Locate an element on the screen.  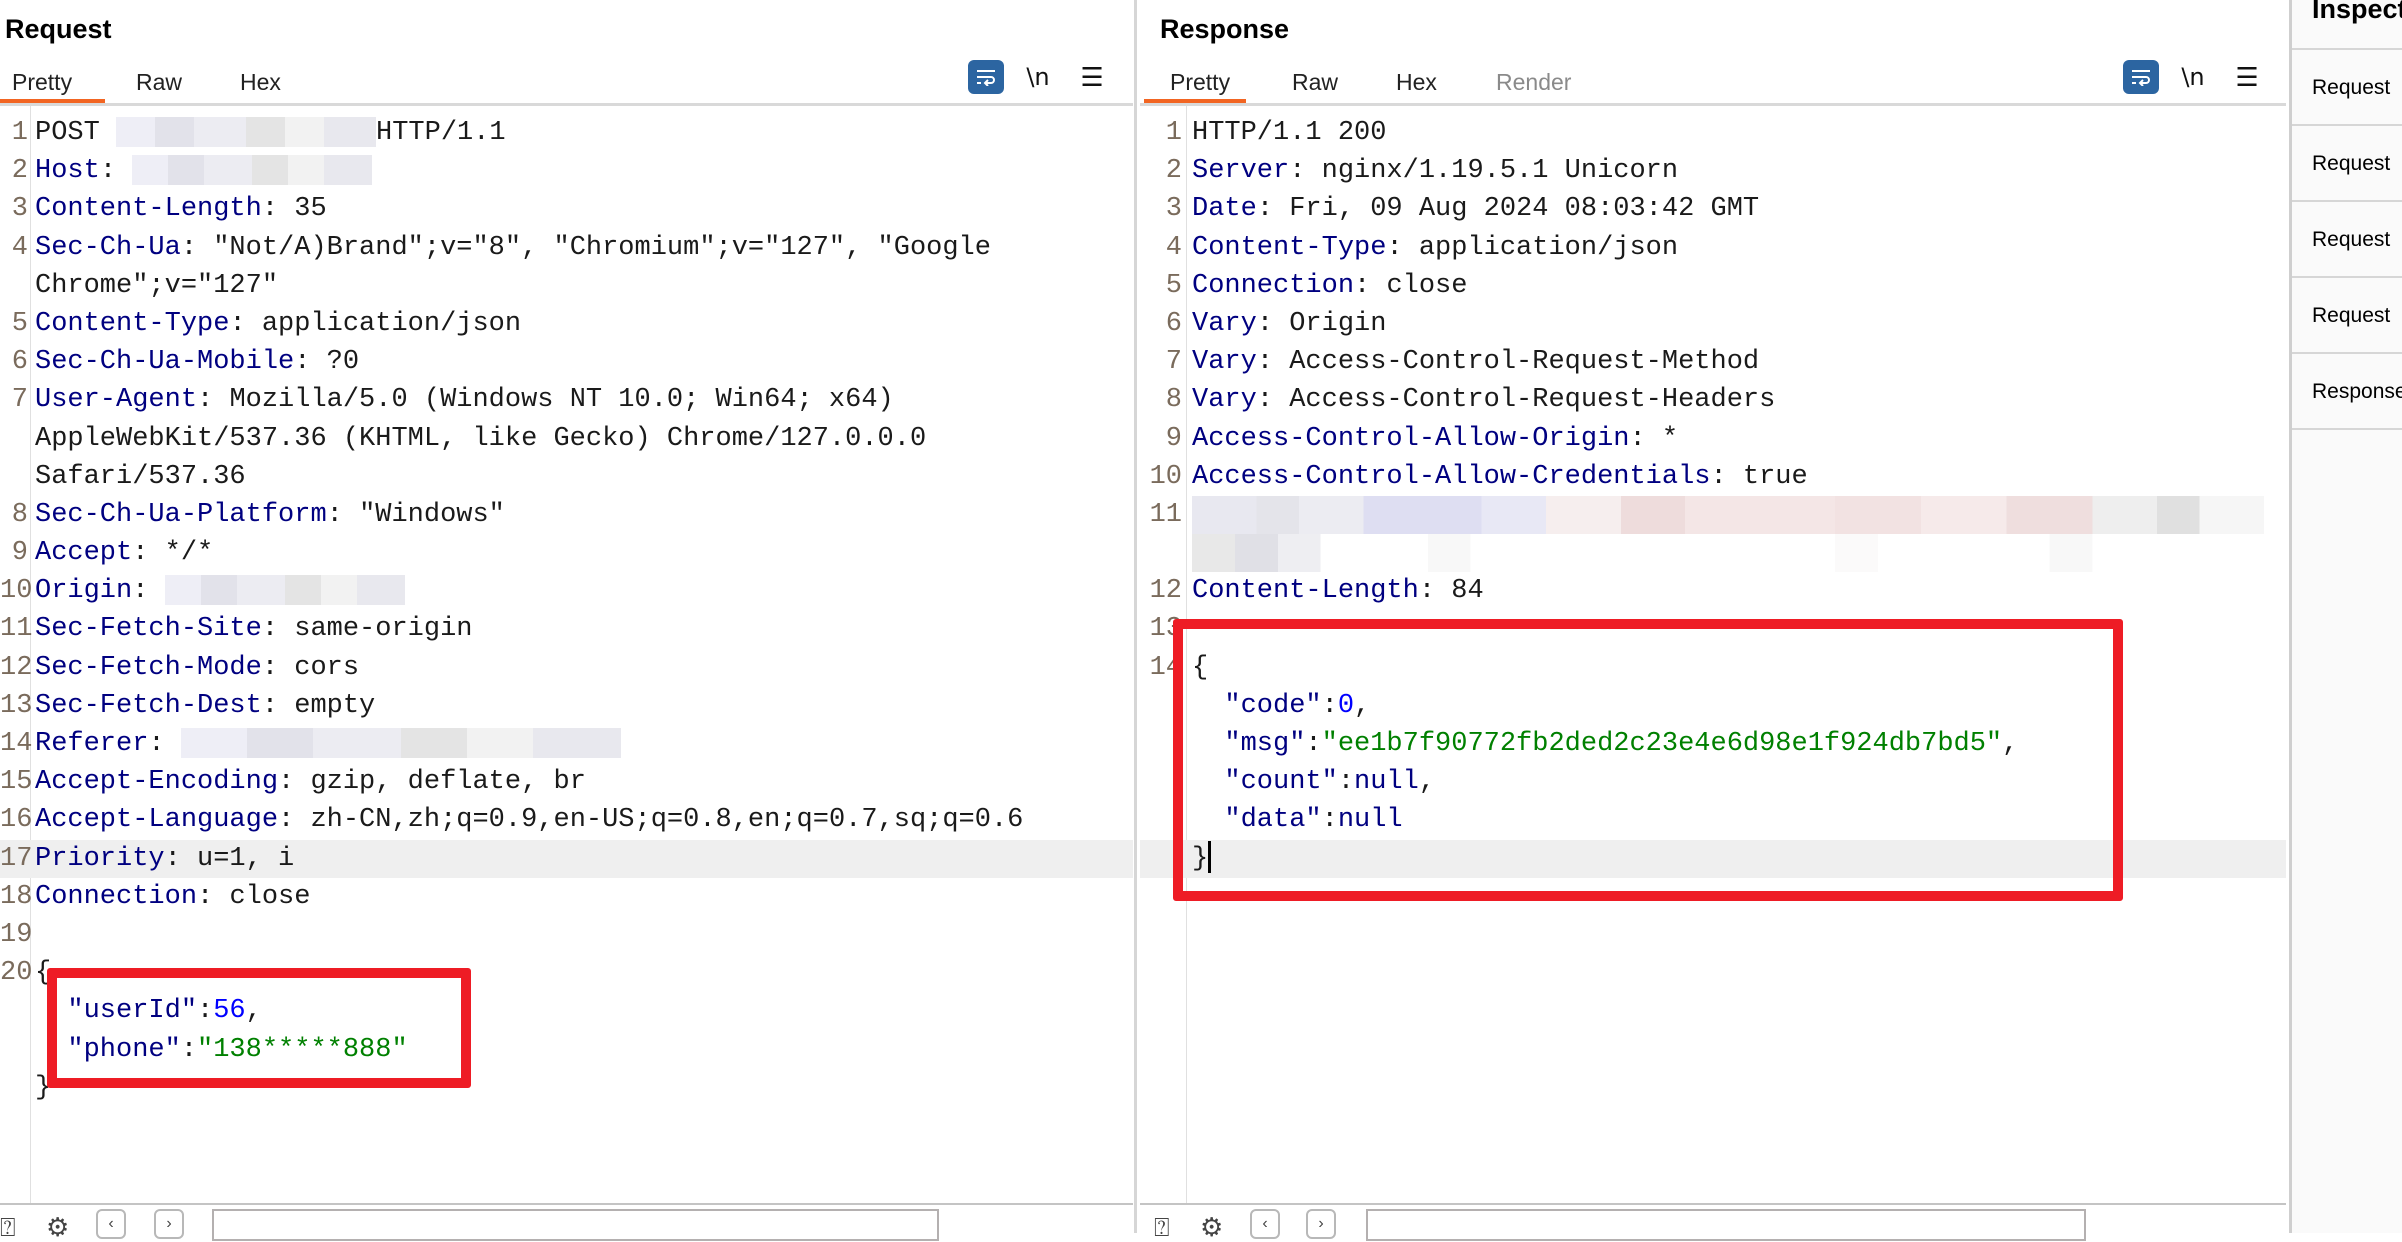
line-number: 19 is located at coordinates (16, 934).